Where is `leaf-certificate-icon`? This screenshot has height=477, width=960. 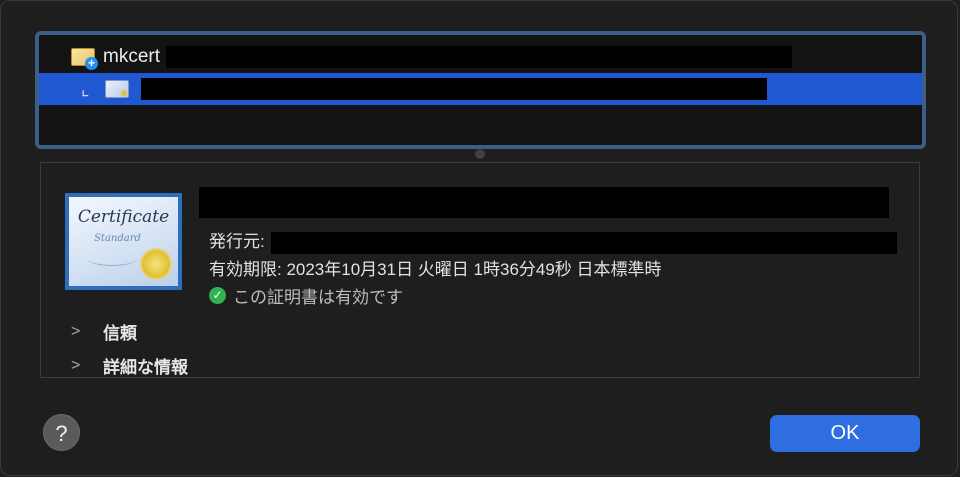 leaf-certificate-icon is located at coordinates (117, 89).